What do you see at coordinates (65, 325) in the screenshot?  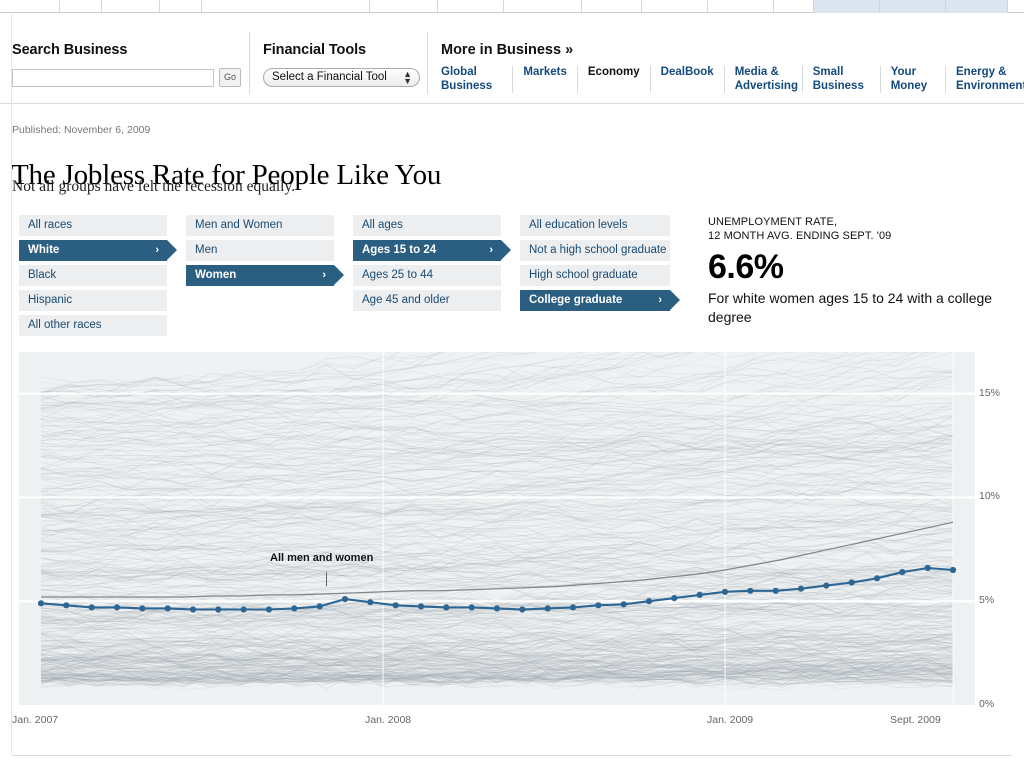 I see `selector-label: All other races` at bounding box center [65, 325].